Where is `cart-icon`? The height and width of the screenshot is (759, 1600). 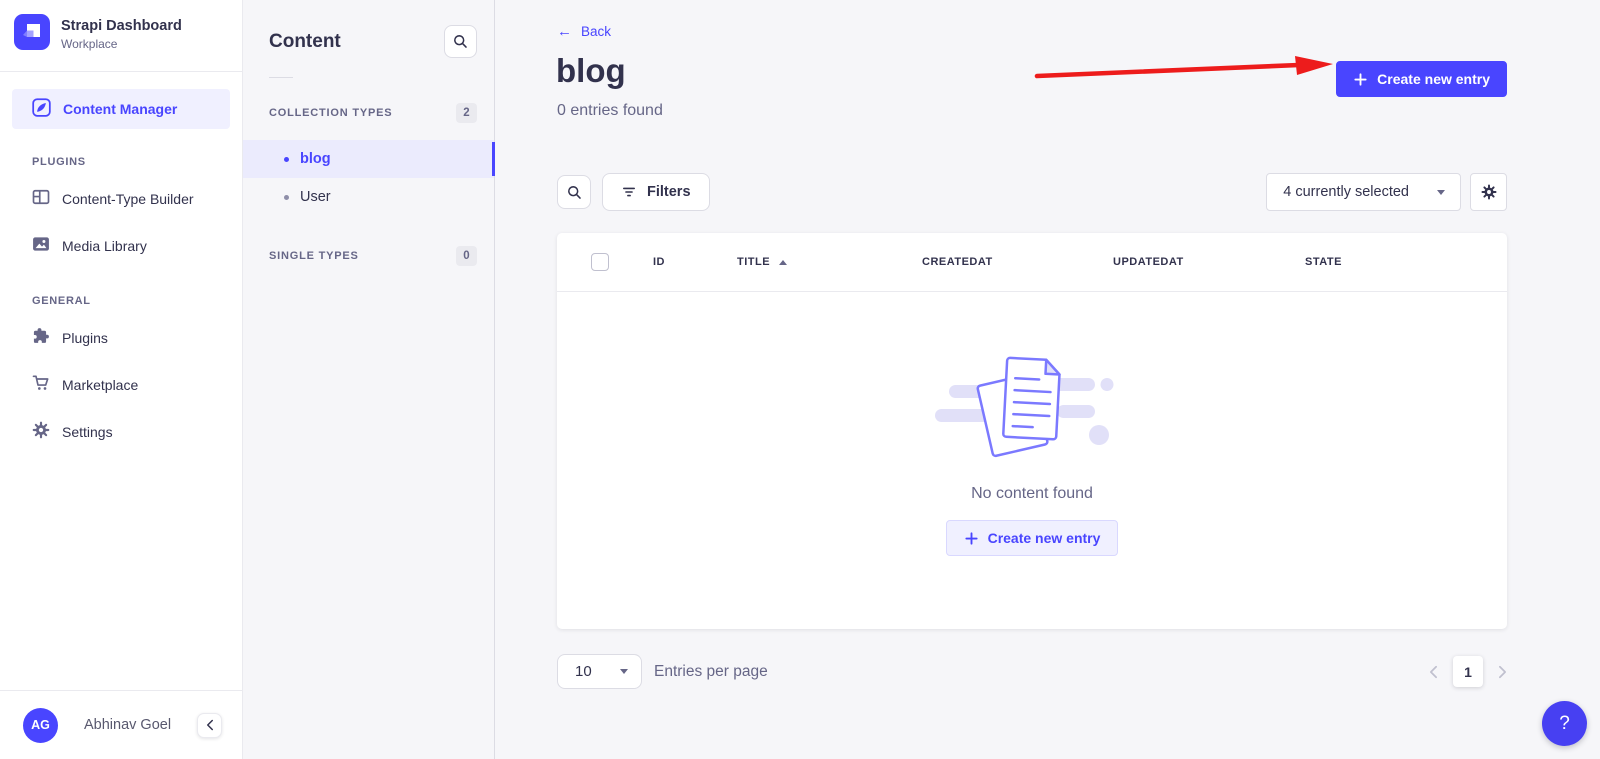
cart-icon is located at coordinates (41, 384).